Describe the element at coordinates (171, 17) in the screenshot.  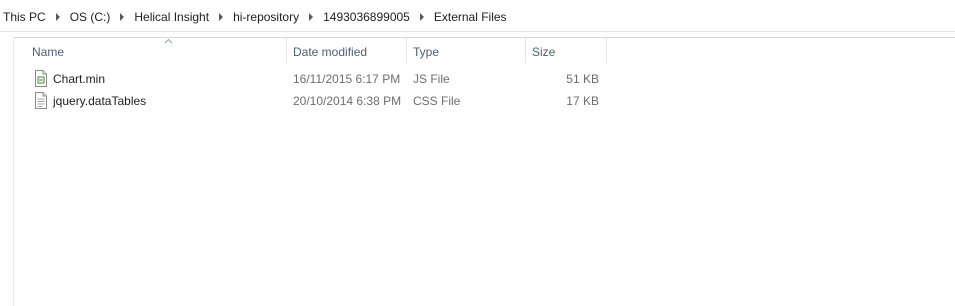
I see `breadcrumb-item-helical-insight: Helical Insight` at that location.